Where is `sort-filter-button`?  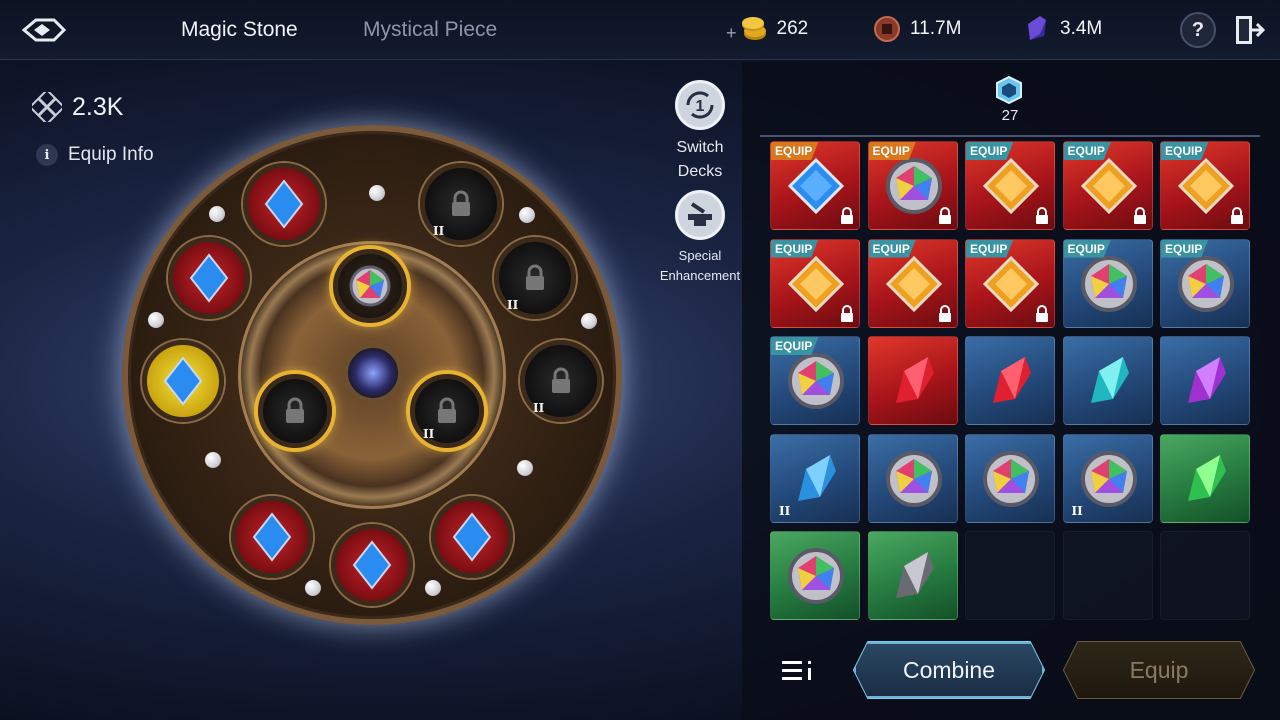
sort-filter-button is located at coordinates (798, 671).